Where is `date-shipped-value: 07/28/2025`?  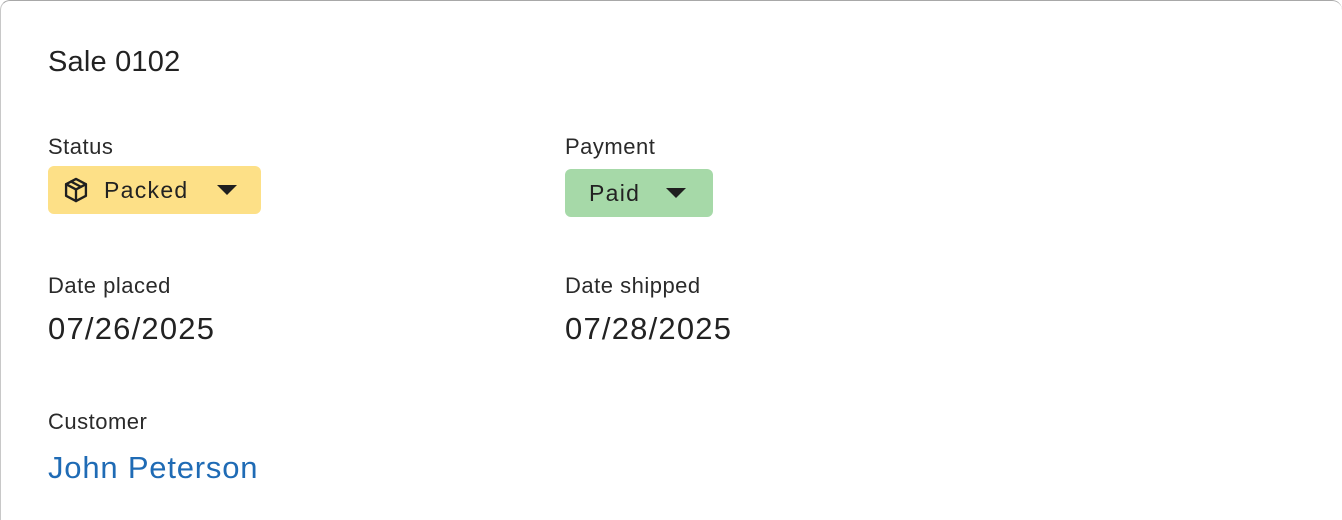 date-shipped-value: 07/28/2025 is located at coordinates (649, 328).